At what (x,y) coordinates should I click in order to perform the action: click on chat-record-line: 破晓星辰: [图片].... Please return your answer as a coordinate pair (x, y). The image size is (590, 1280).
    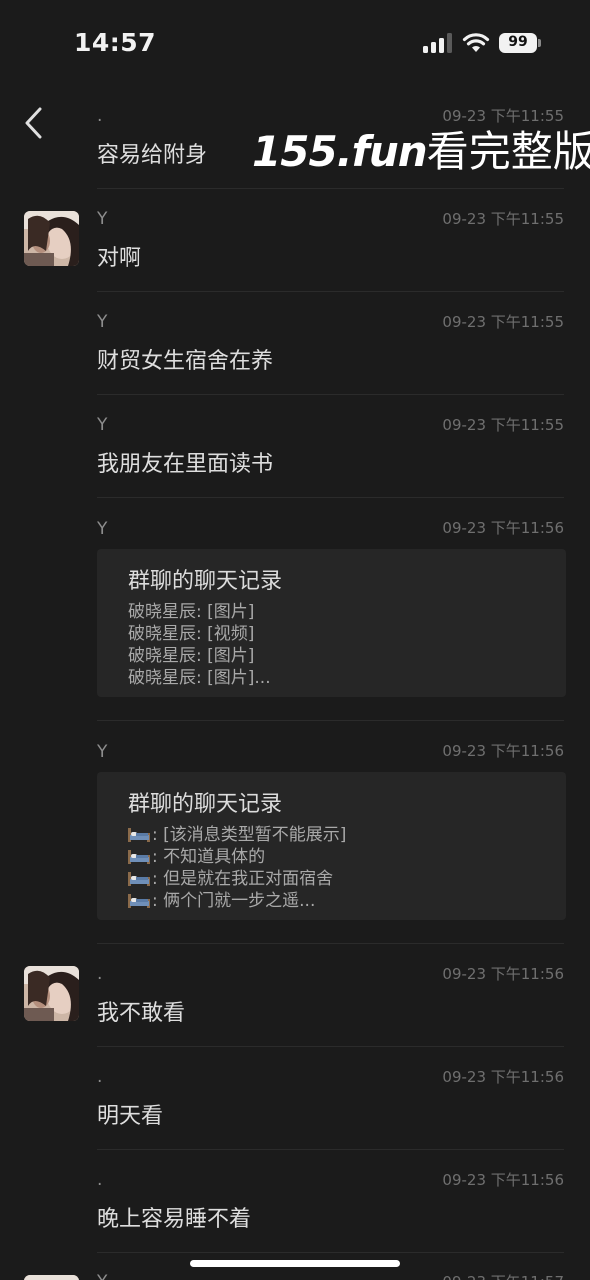
    Looking at the image, I should click on (199, 678).